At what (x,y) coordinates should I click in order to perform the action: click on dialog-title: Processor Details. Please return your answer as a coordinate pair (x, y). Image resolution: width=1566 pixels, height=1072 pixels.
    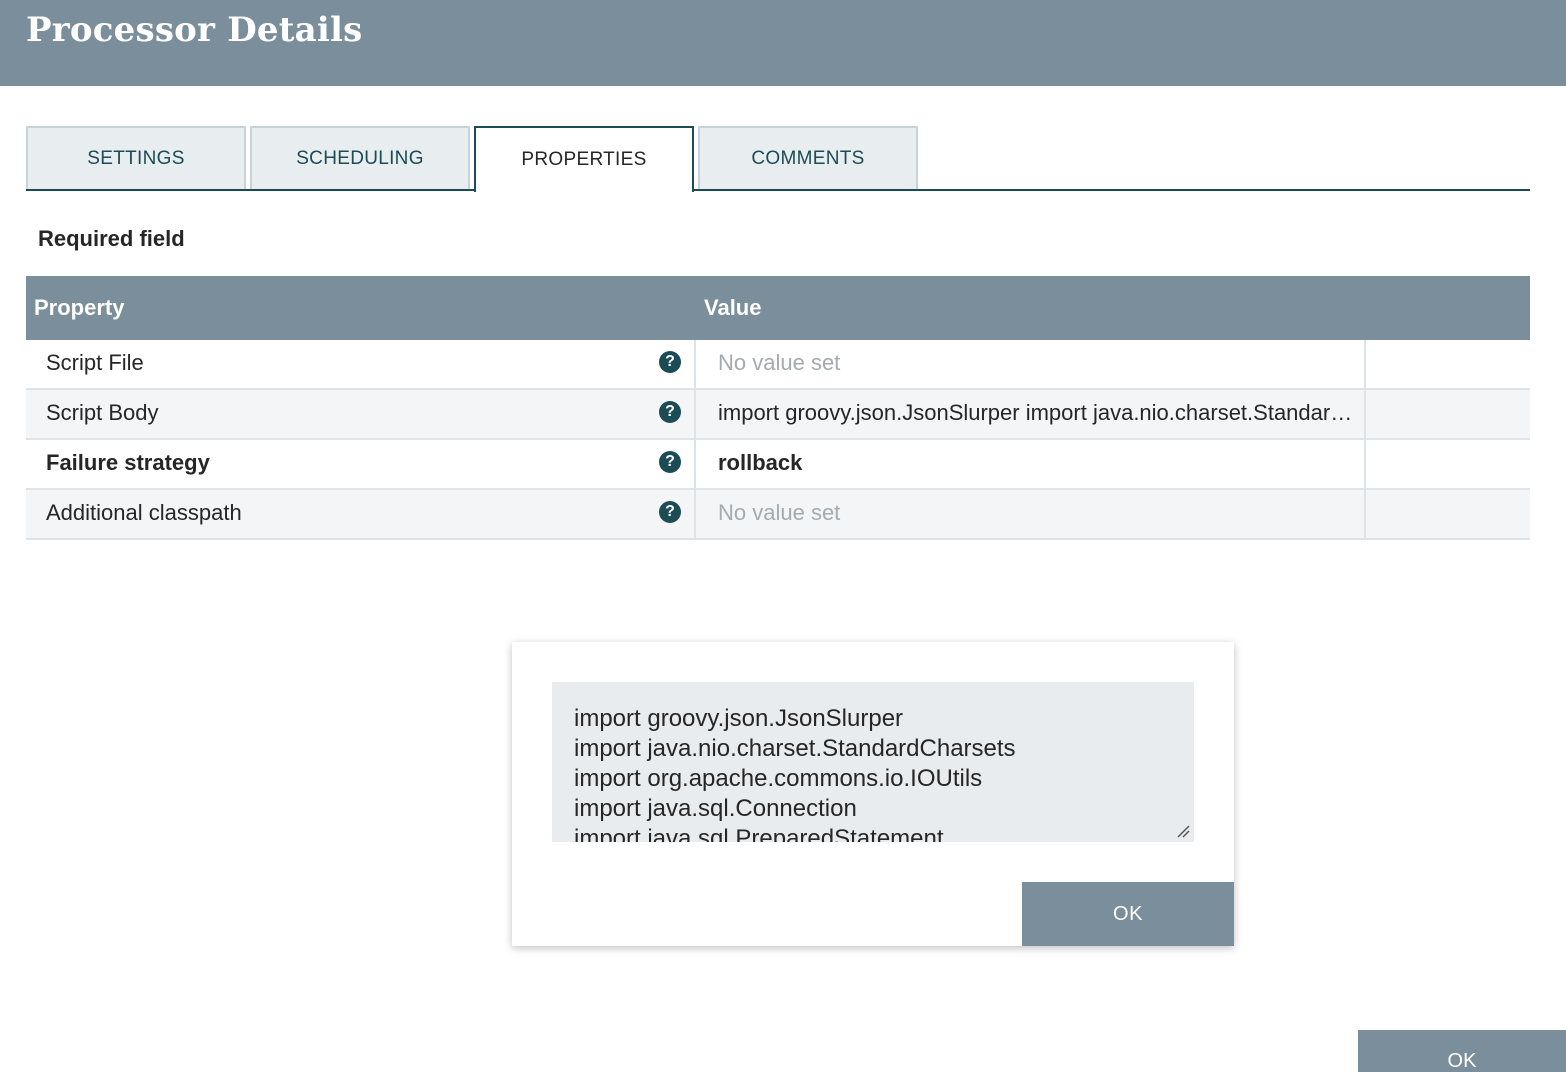
    Looking at the image, I should click on (194, 30).